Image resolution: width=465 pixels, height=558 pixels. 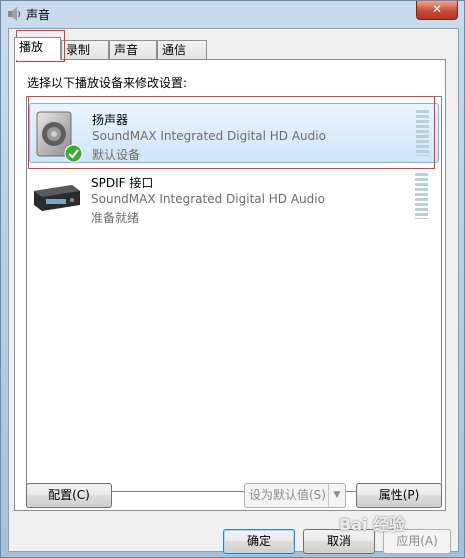 What do you see at coordinates (115, 218) in the screenshot?
I see `device-status: 准备就绪` at bounding box center [115, 218].